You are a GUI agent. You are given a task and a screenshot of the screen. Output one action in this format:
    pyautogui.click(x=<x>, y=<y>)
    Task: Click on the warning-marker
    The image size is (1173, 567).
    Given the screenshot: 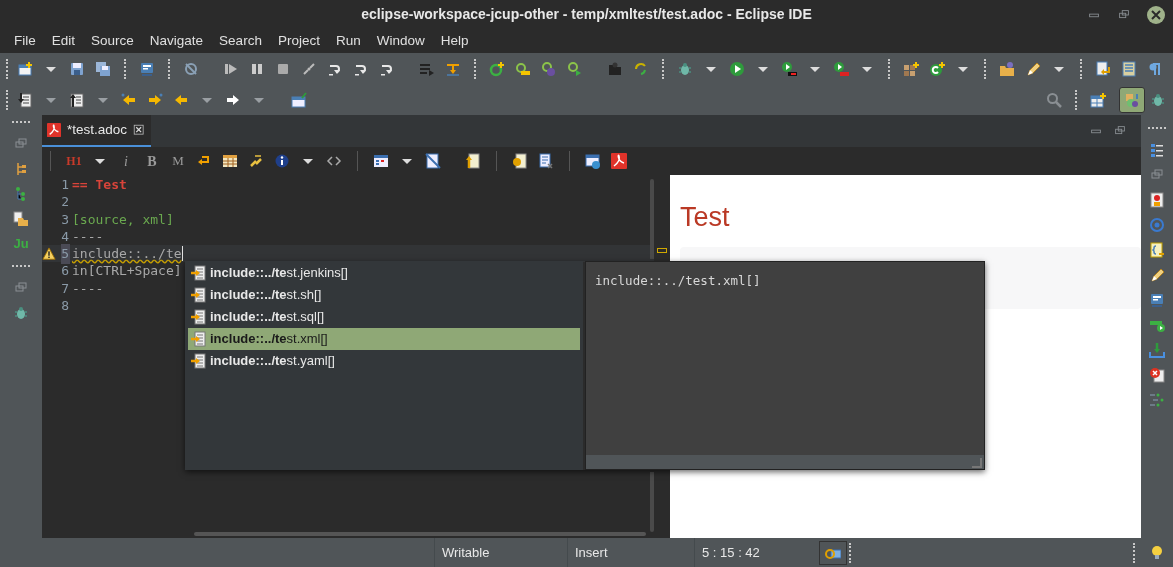 What is the action you would take?
    pyautogui.click(x=662, y=250)
    